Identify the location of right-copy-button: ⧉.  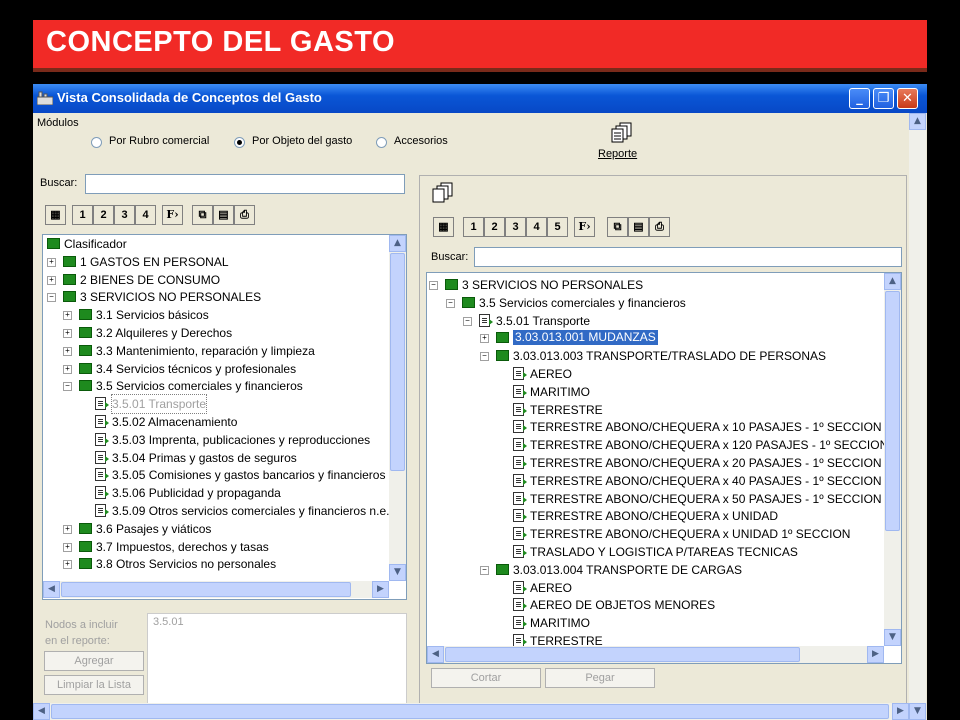
(617, 227).